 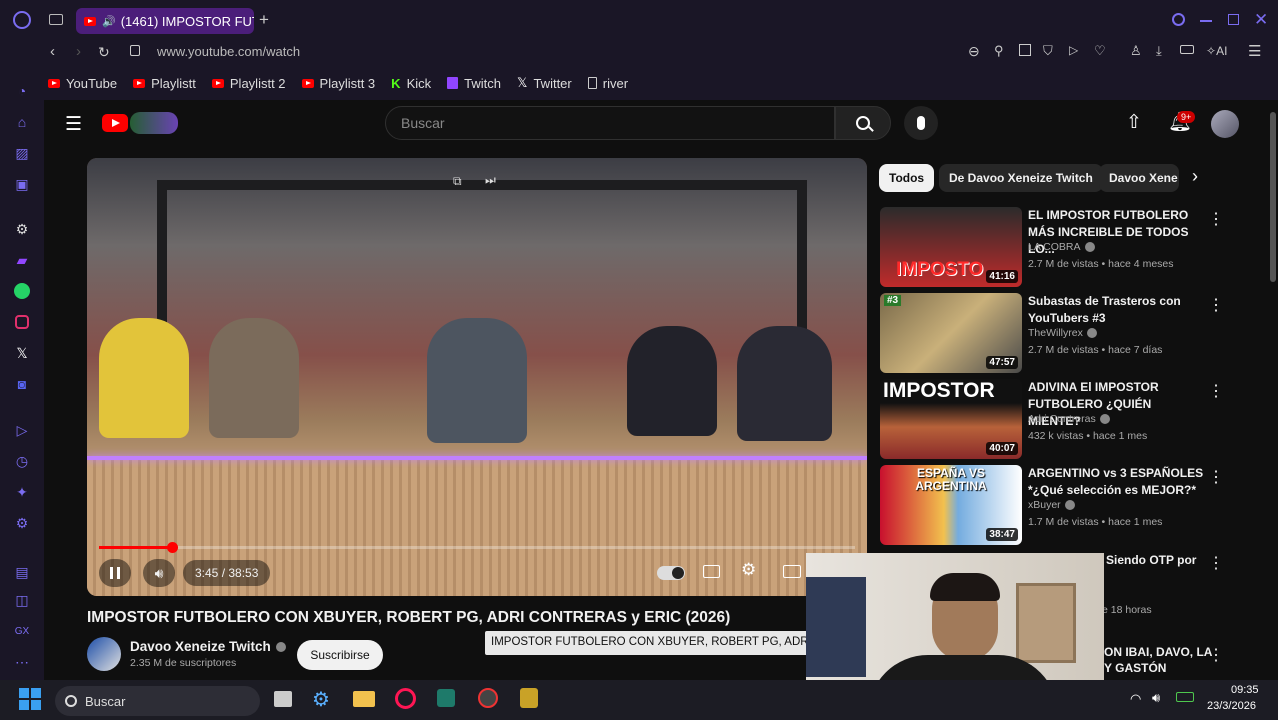 What do you see at coordinates (411, 83) in the screenshot?
I see `bookmark-kick: K Kick` at bounding box center [411, 83].